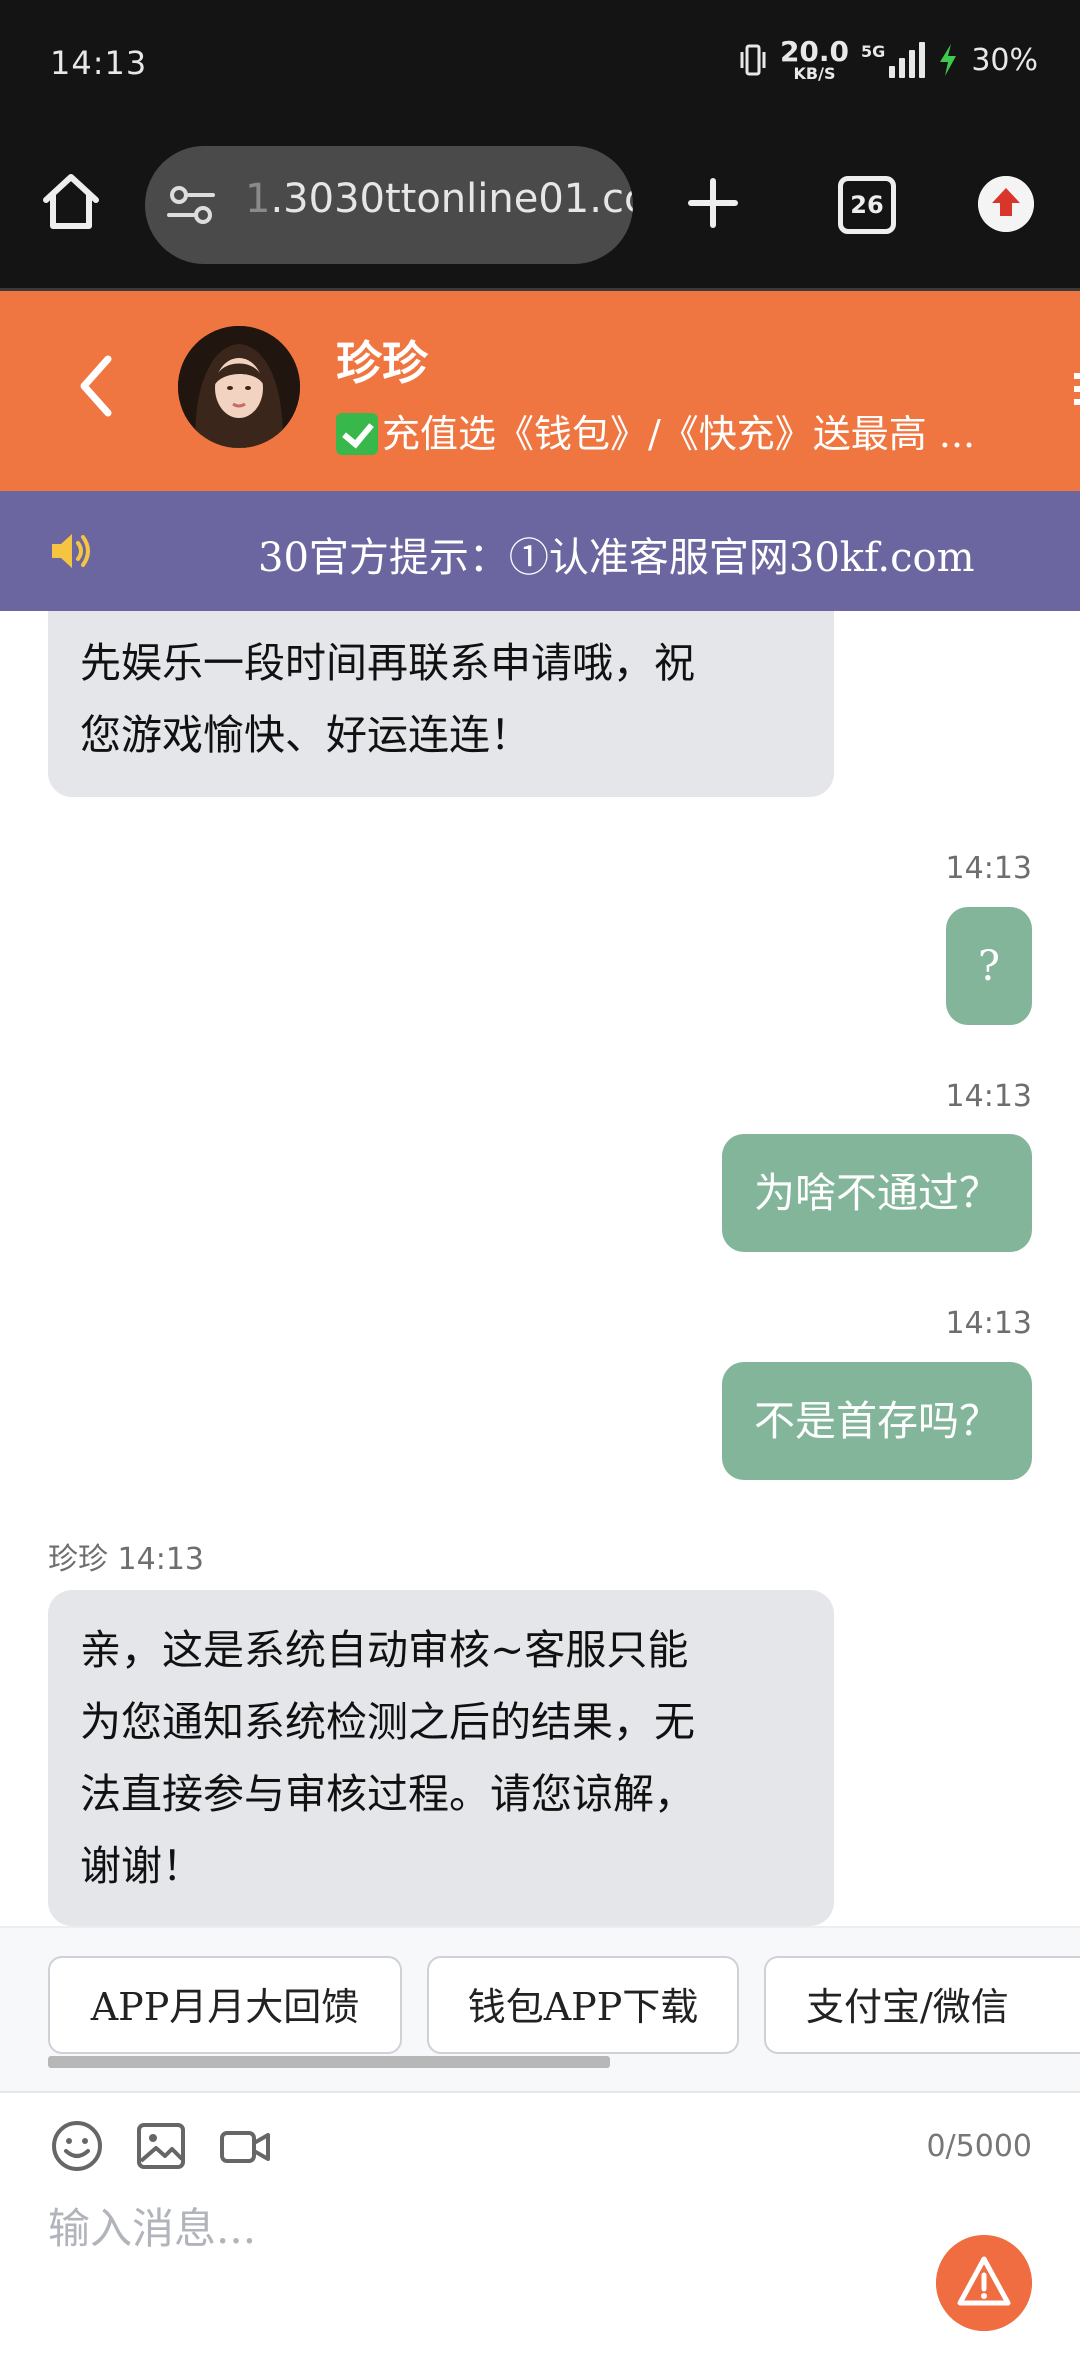 The image size is (1080, 2378). Describe the element at coordinates (96, 386) in the screenshot. I see `back-arrow-icon` at that location.